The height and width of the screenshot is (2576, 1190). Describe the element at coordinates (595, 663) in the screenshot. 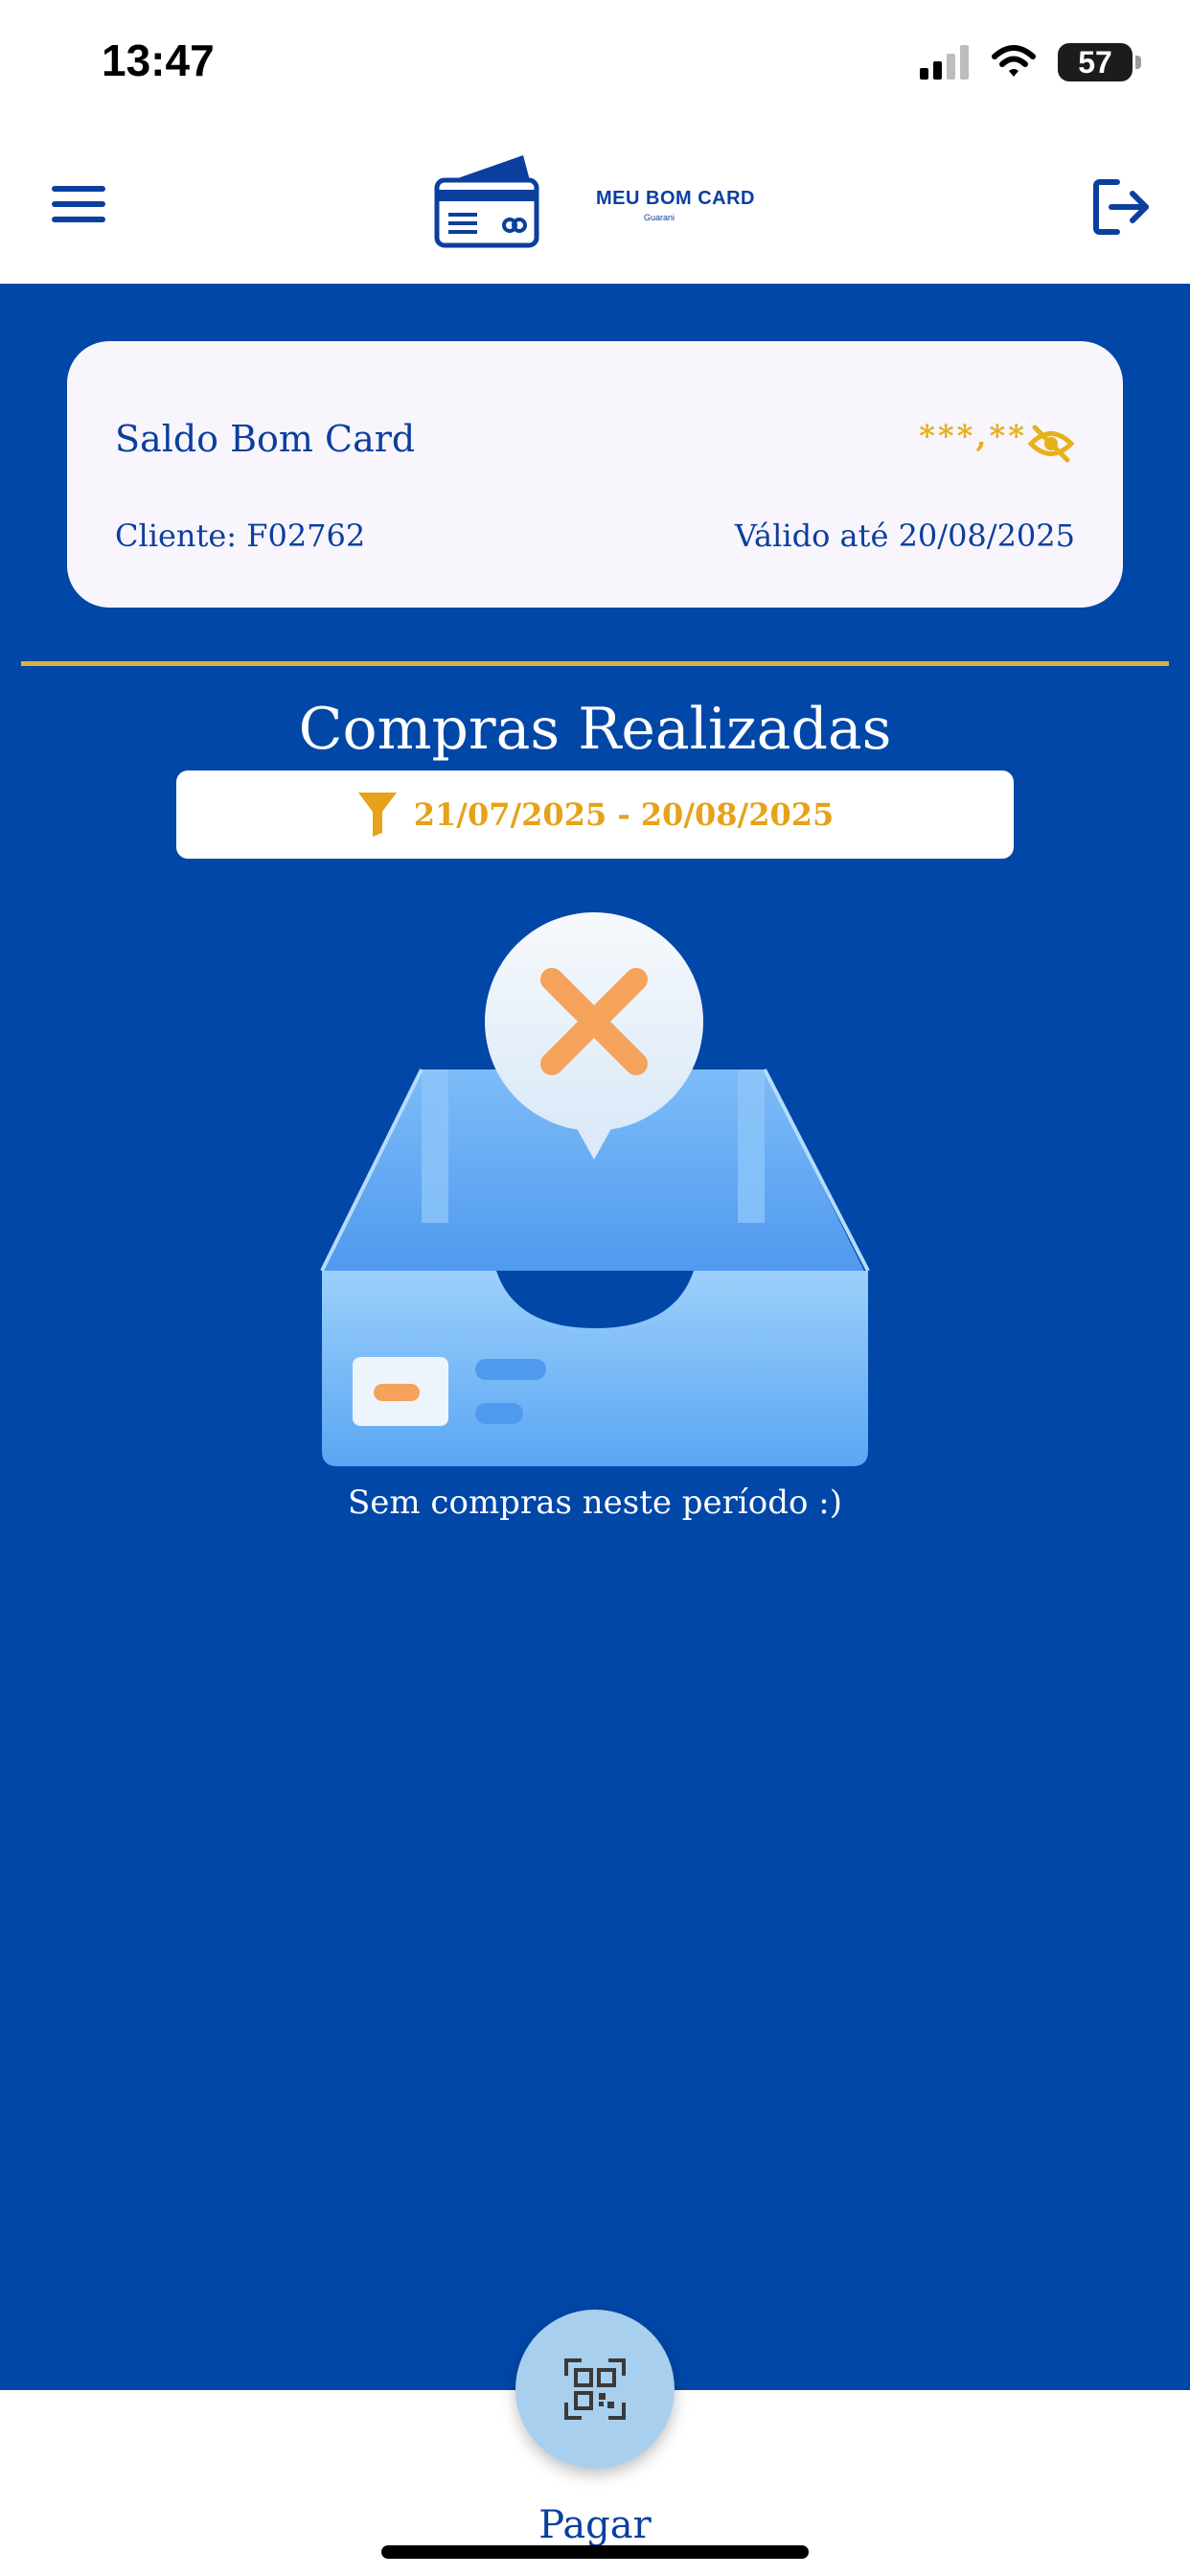

I see `gold-divider` at that location.